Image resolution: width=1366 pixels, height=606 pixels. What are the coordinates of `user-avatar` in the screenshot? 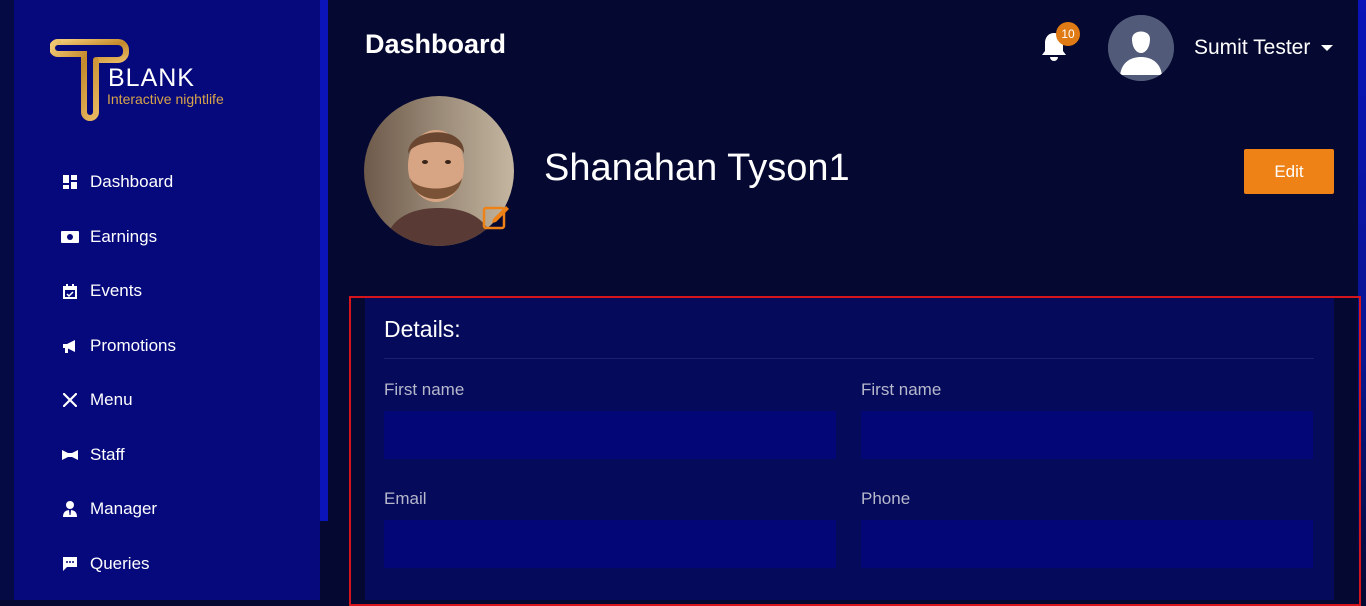 It's located at (1141, 48).